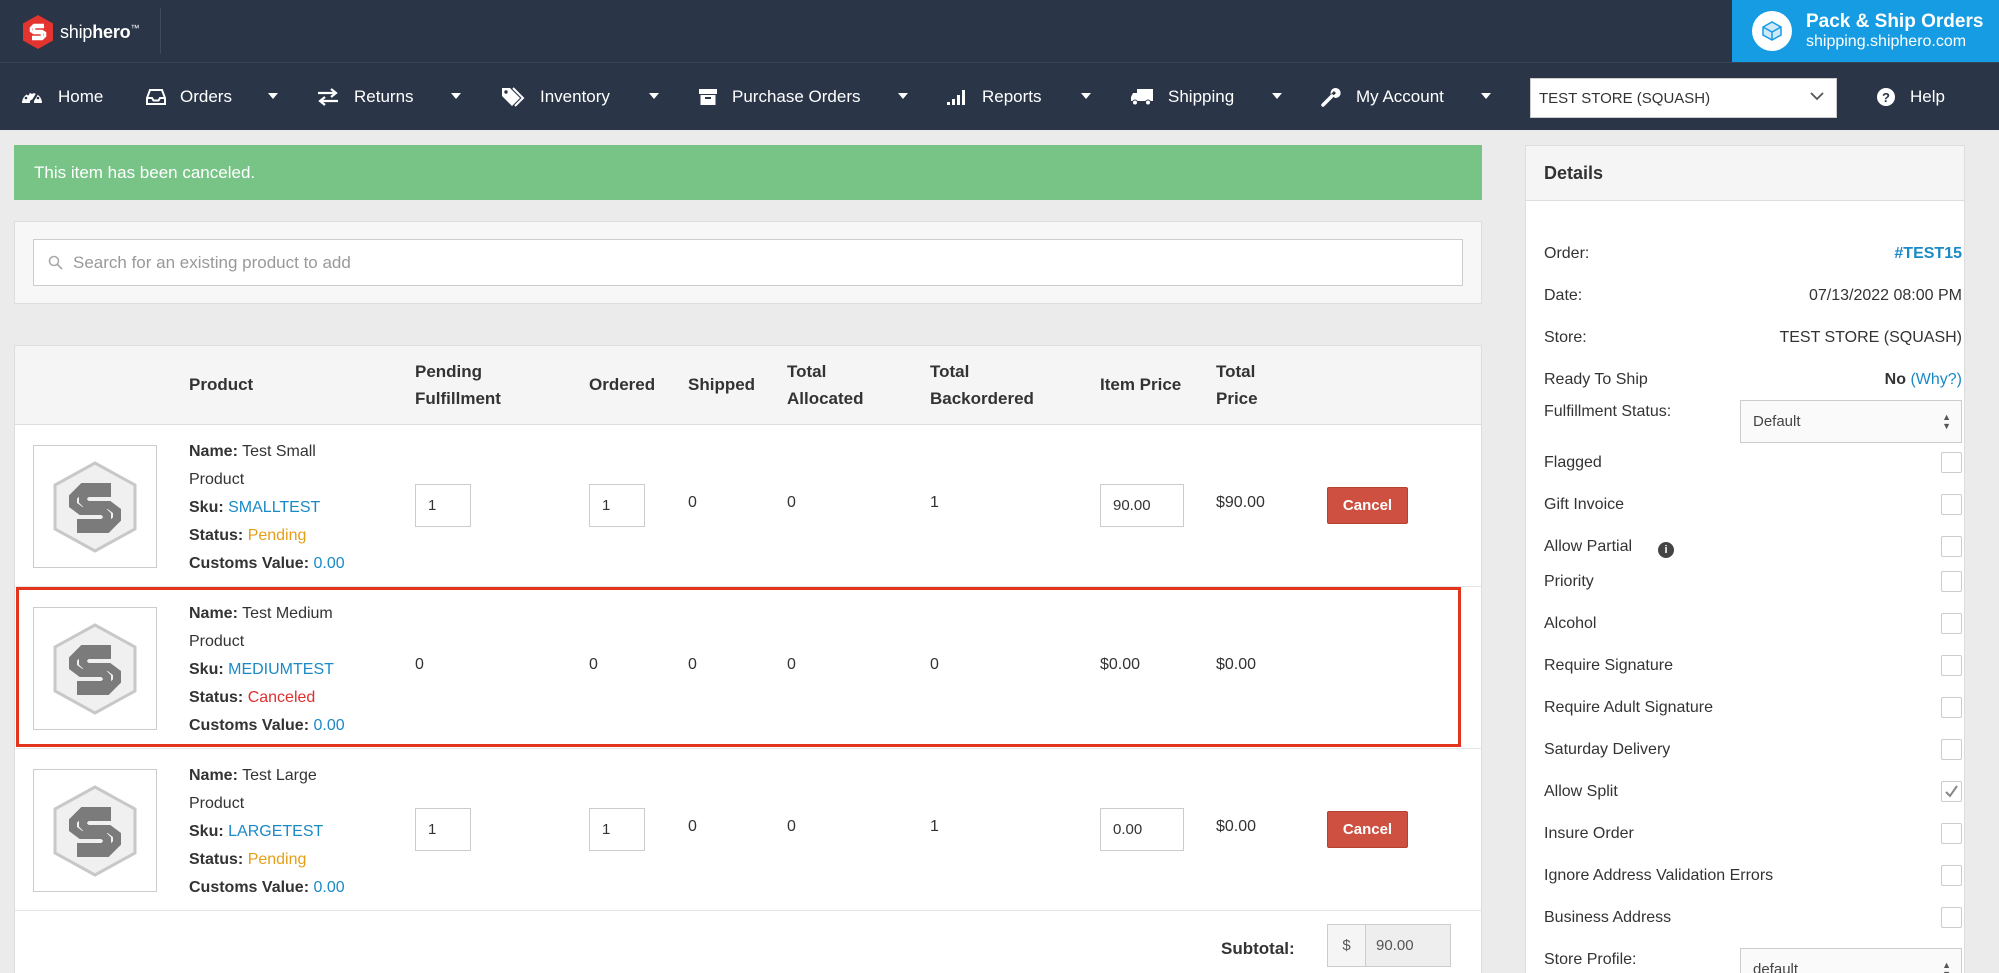  What do you see at coordinates (249, 563) in the screenshot?
I see `customs-label: Customs Value:` at bounding box center [249, 563].